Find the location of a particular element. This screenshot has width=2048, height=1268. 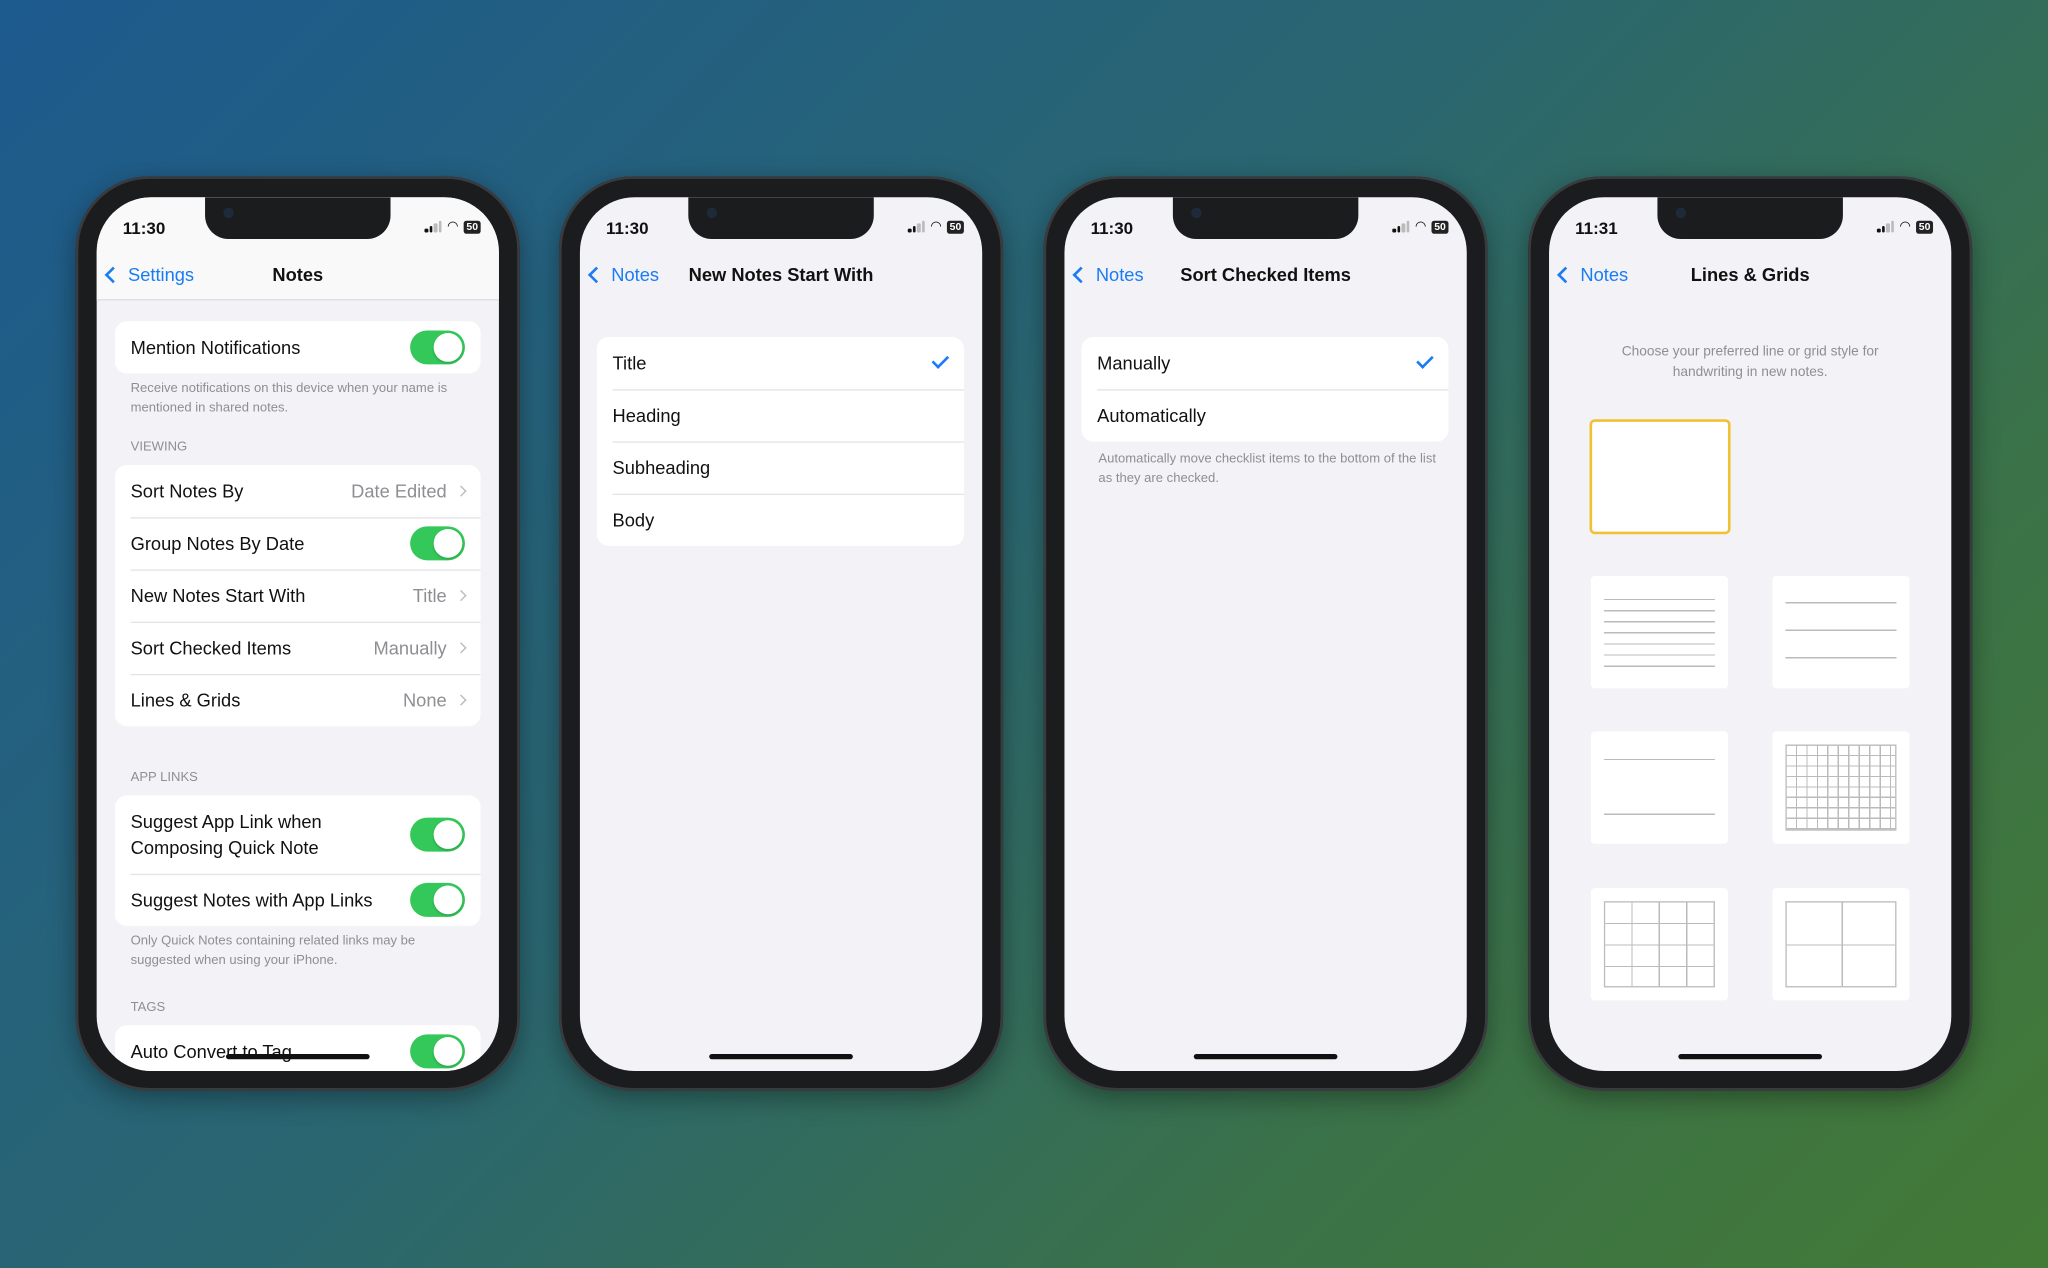

style-medium-lines-tile is located at coordinates (1841, 632).